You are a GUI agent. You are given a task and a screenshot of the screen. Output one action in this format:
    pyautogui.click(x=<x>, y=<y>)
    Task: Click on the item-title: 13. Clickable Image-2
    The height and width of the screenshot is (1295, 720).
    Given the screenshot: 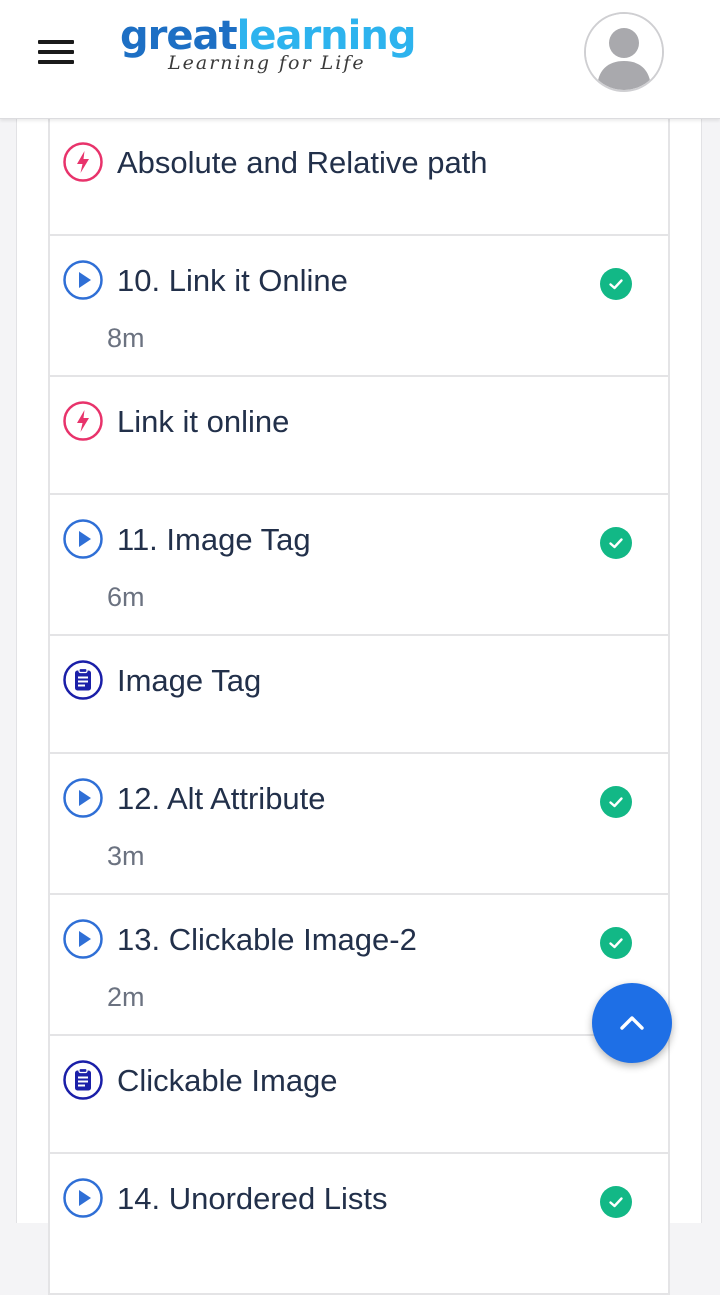 What is the action you would take?
    pyautogui.click(x=267, y=939)
    